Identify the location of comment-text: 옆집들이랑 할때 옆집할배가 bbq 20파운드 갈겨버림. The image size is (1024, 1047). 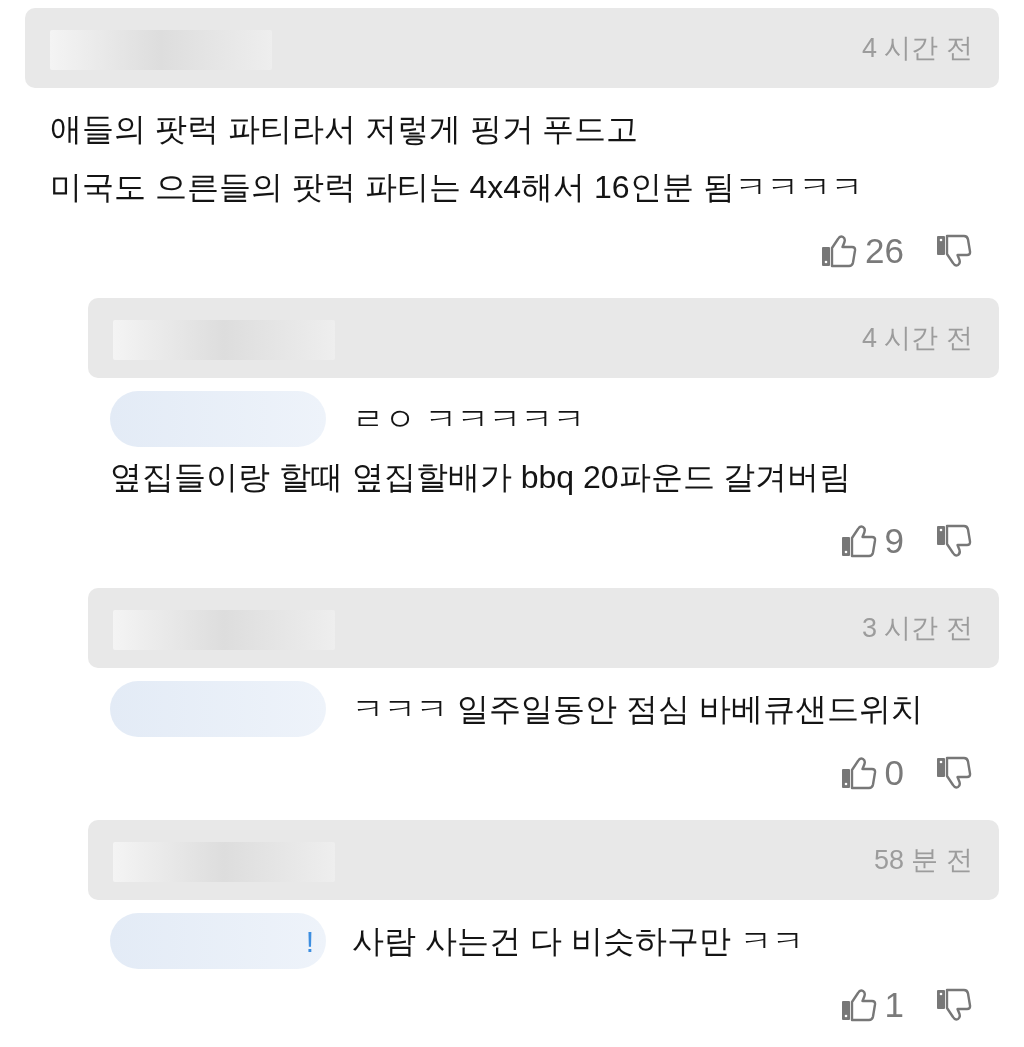
(481, 477).